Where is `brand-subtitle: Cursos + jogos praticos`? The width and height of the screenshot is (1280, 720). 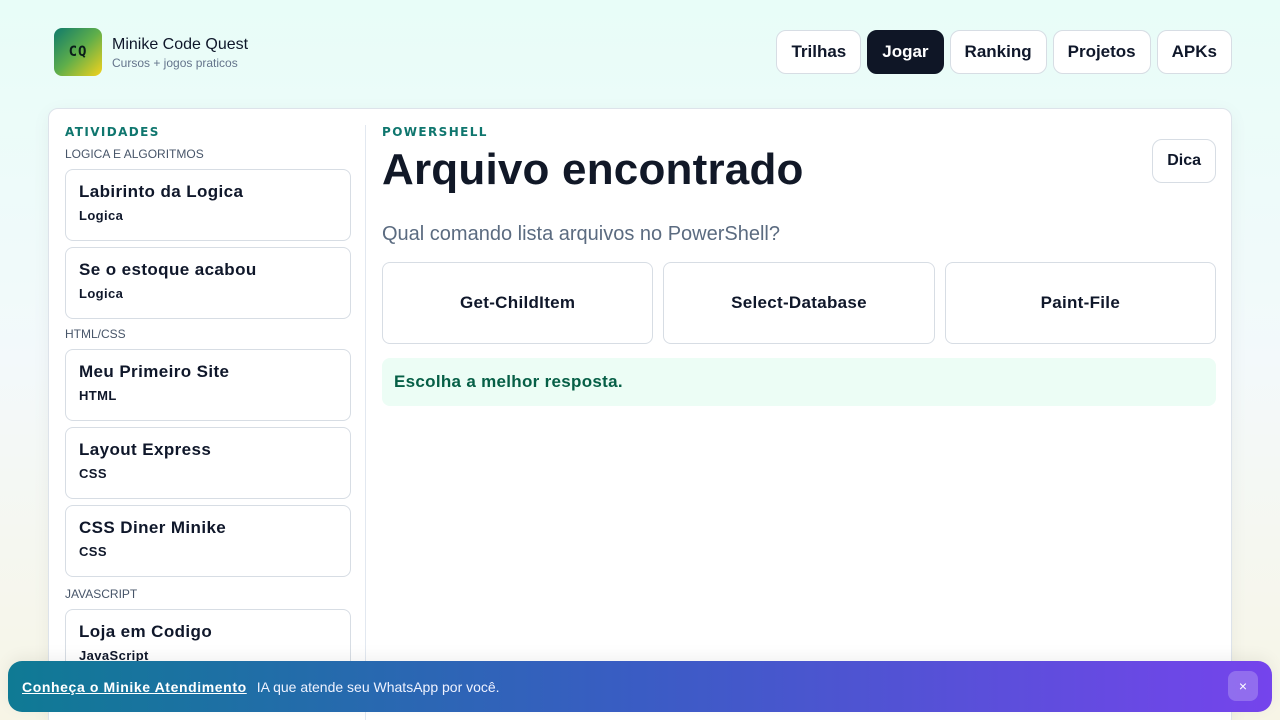
brand-subtitle: Cursos + jogos praticos is located at coordinates (175, 63).